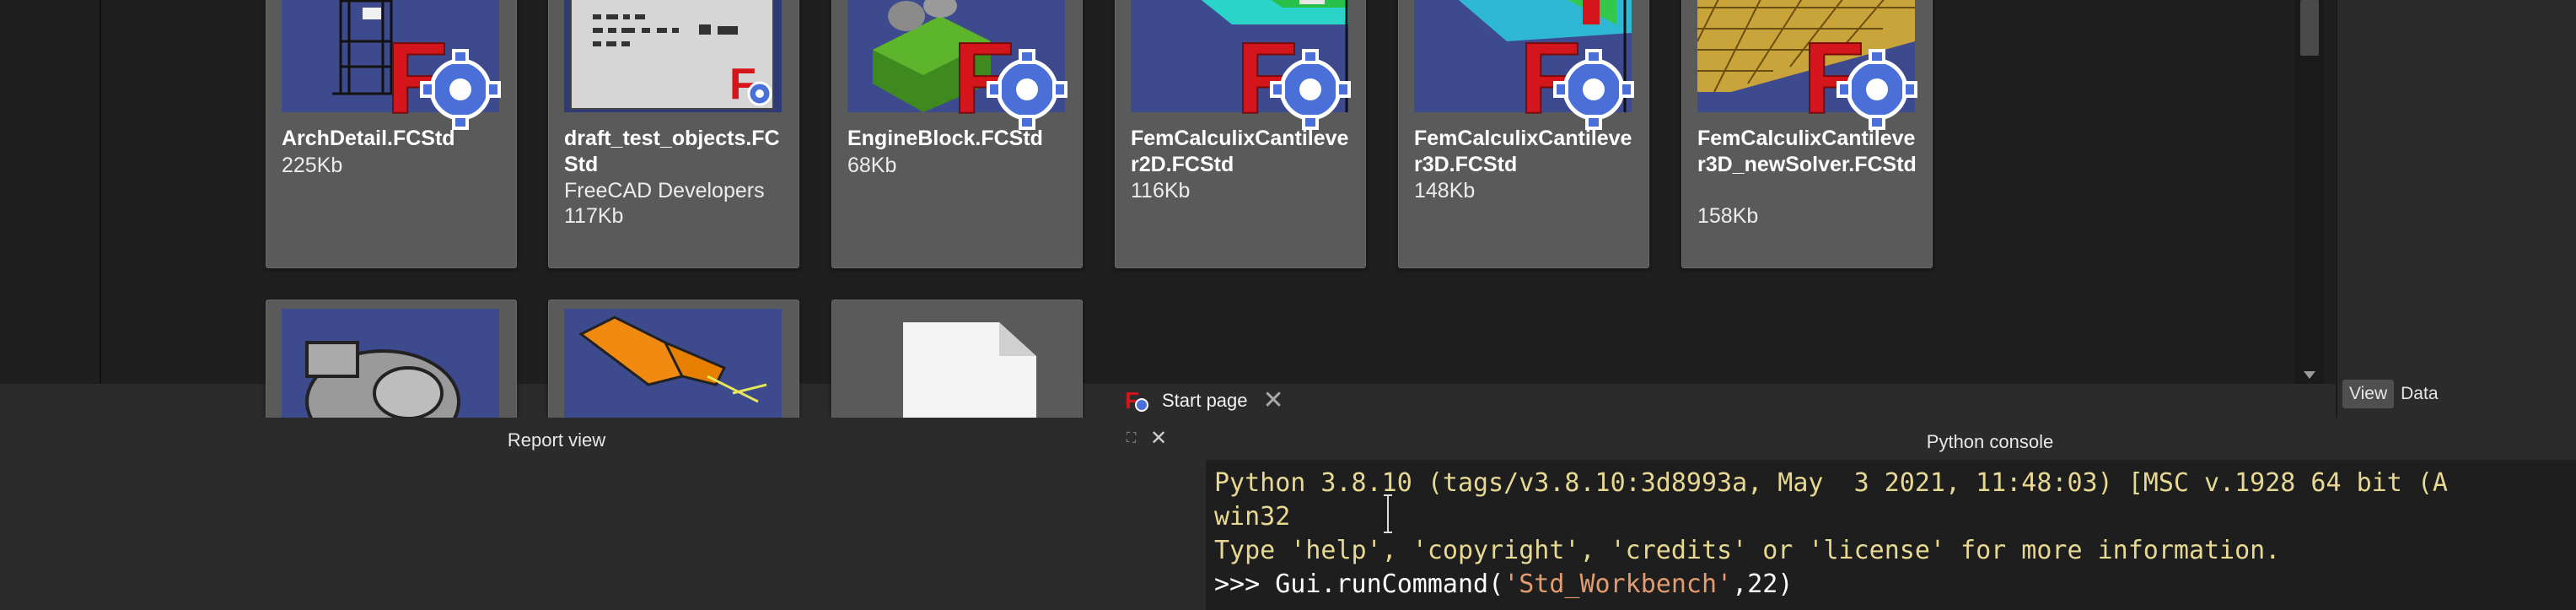 This screenshot has height=610, width=2576. I want to click on document-tab-bar: F Start page ✕, so click(1724, 401).